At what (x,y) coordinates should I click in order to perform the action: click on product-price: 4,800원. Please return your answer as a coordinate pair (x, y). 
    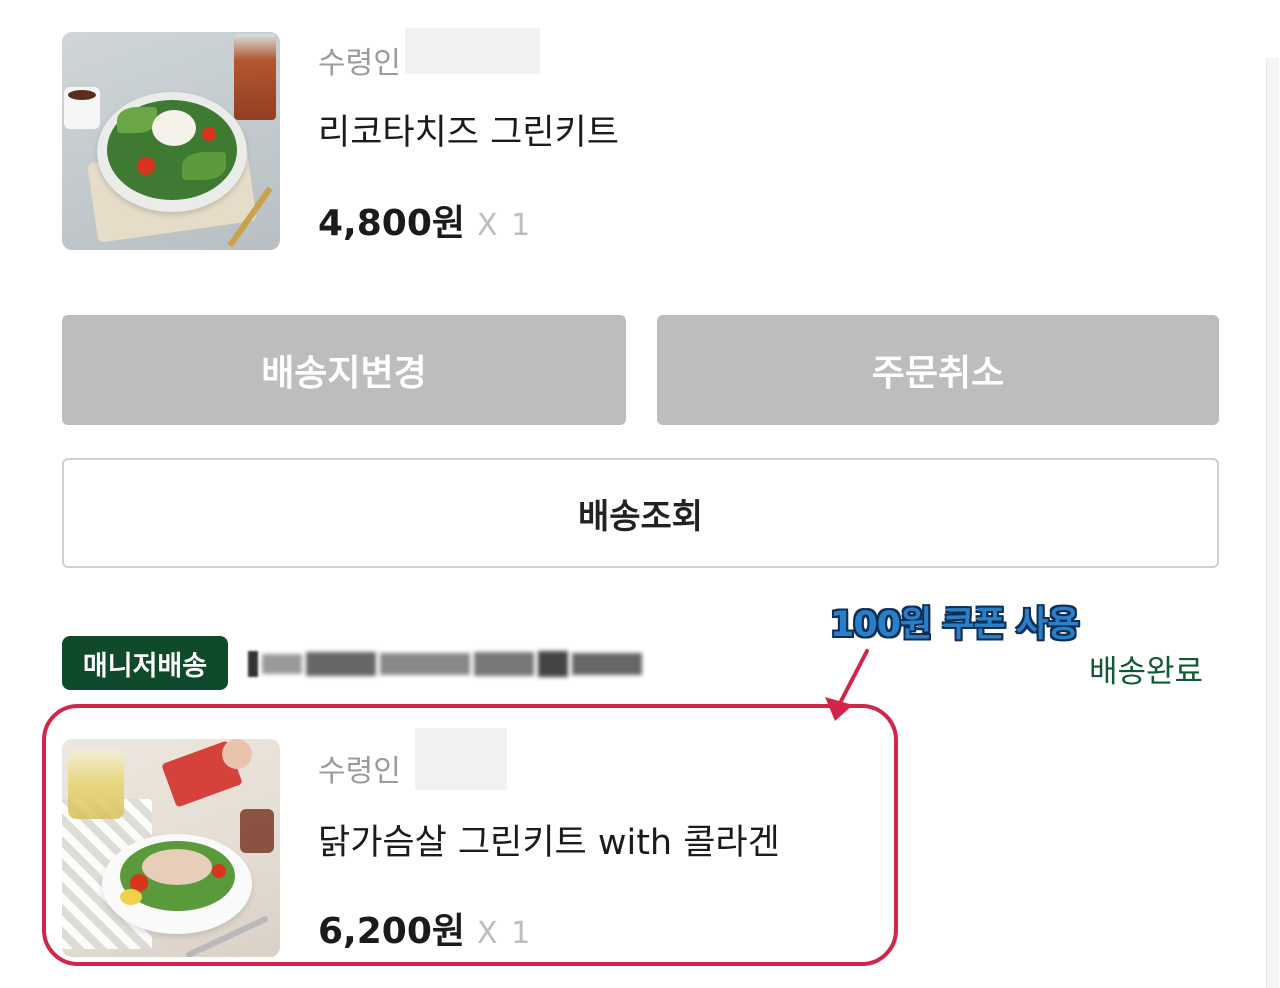
    Looking at the image, I should click on (391, 223).